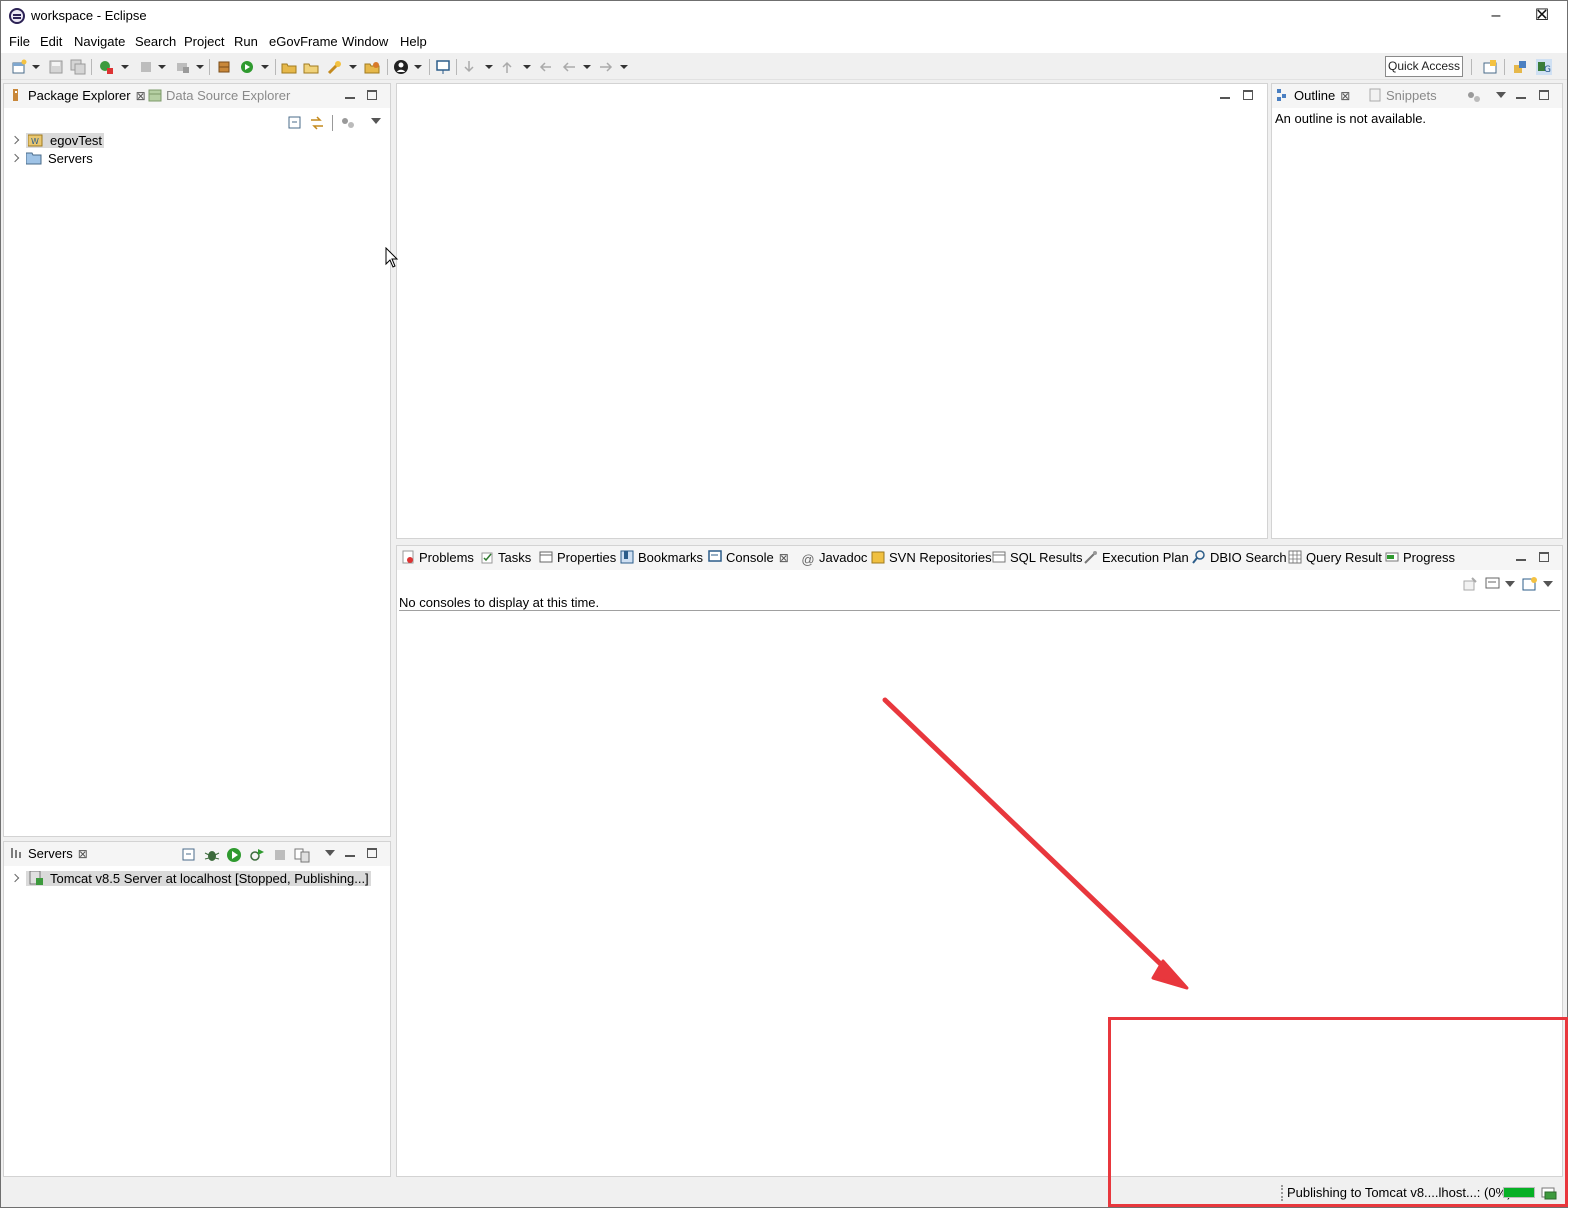  What do you see at coordinates (1248, 95) in the screenshot?
I see `maximize-editor-icon` at bounding box center [1248, 95].